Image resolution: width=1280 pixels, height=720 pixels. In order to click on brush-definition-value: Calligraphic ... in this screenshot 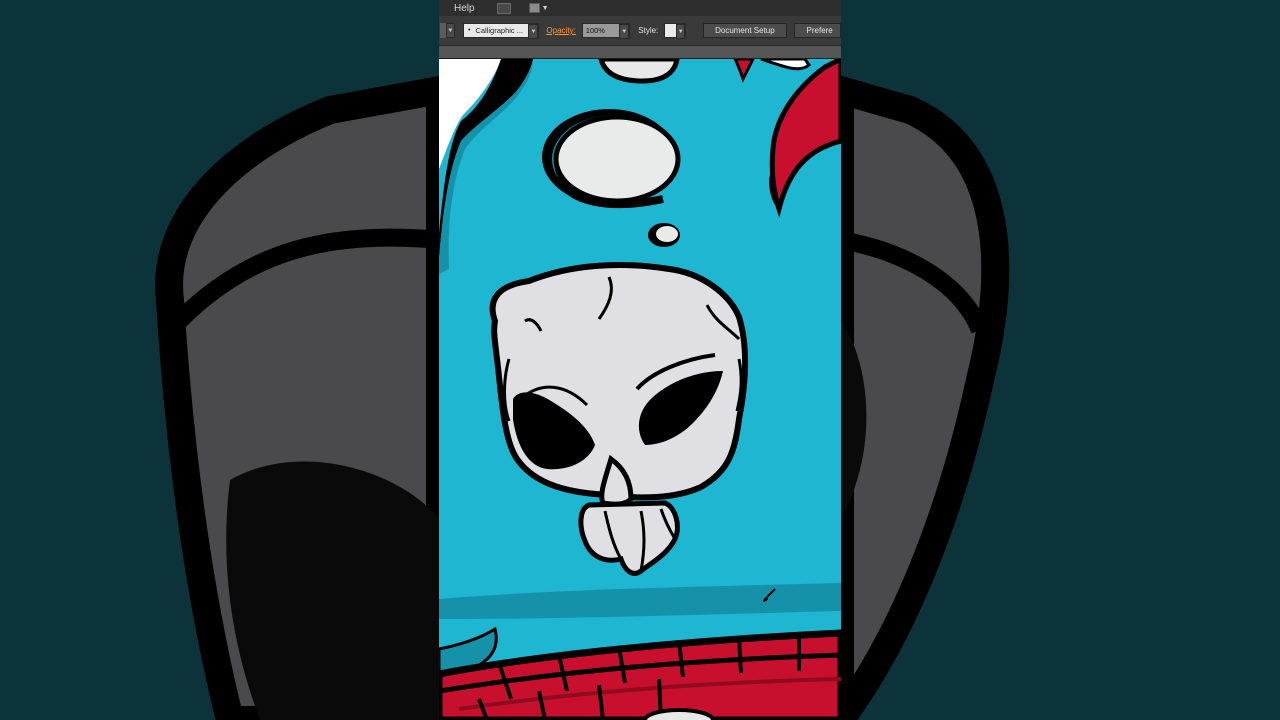, I will do `click(499, 30)`.